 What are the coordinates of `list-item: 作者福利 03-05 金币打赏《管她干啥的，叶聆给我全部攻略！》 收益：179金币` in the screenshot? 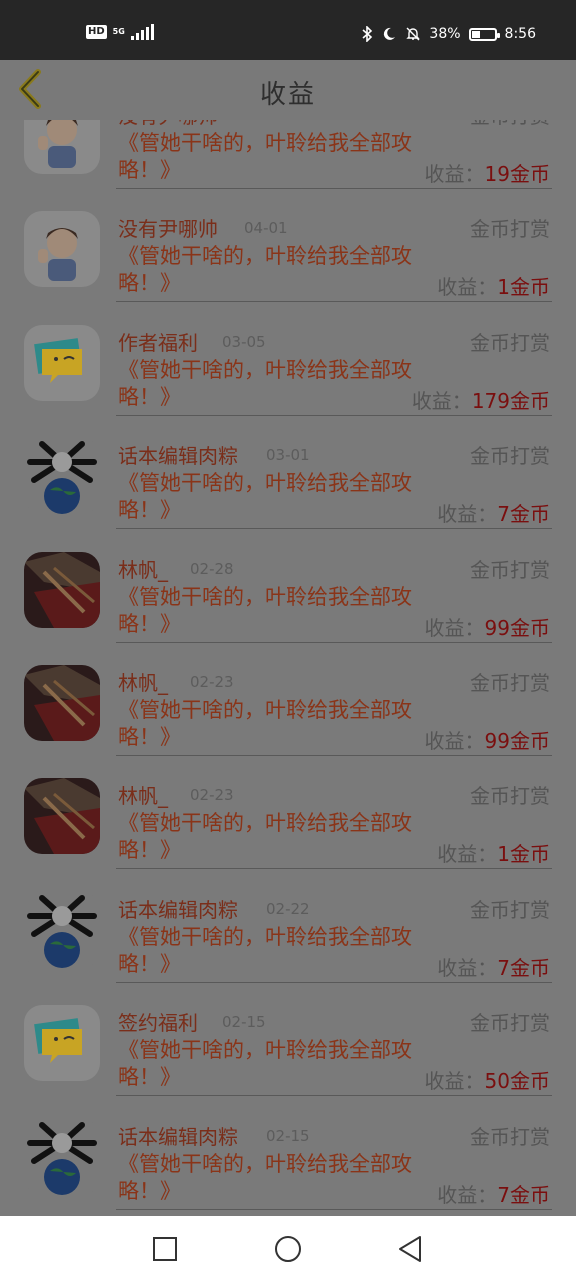 It's located at (288, 369).